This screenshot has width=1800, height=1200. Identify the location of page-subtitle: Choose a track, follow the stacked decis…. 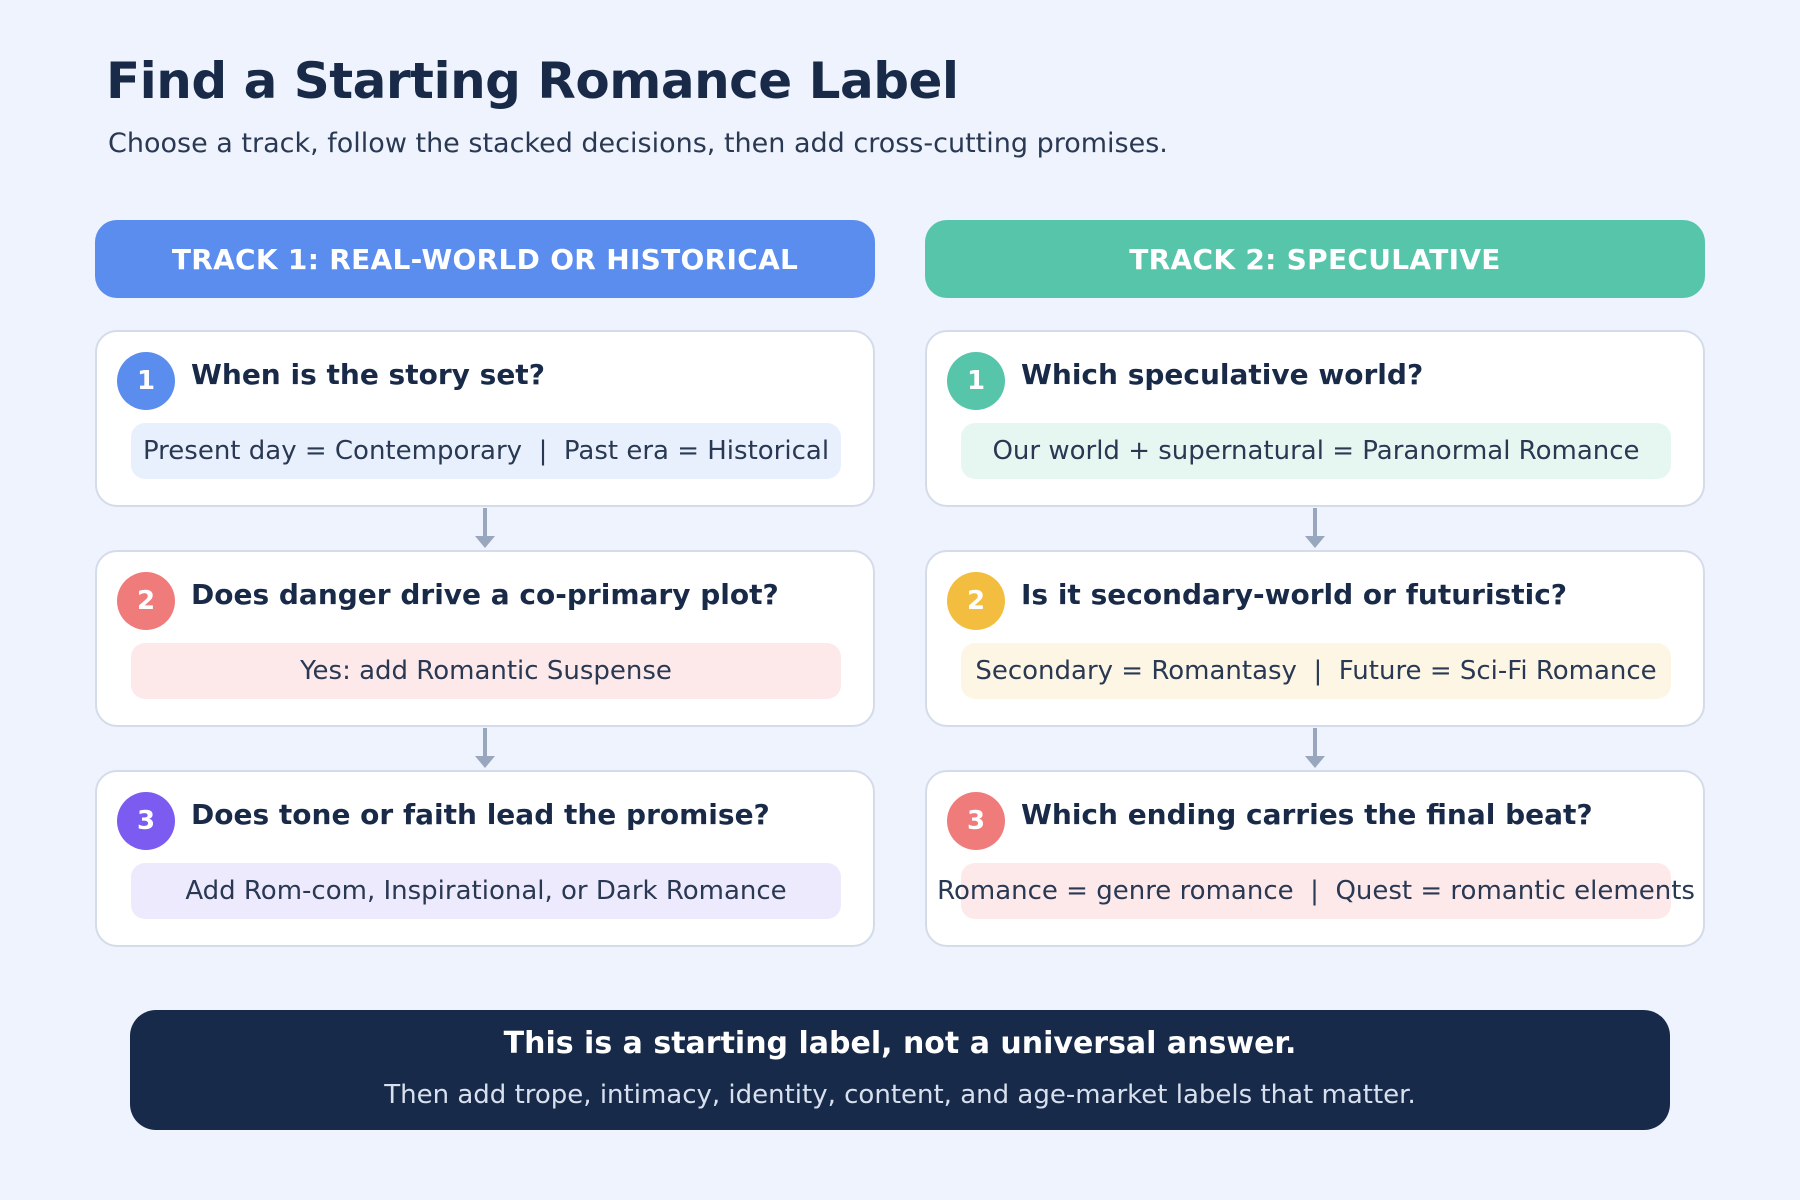
(638, 143).